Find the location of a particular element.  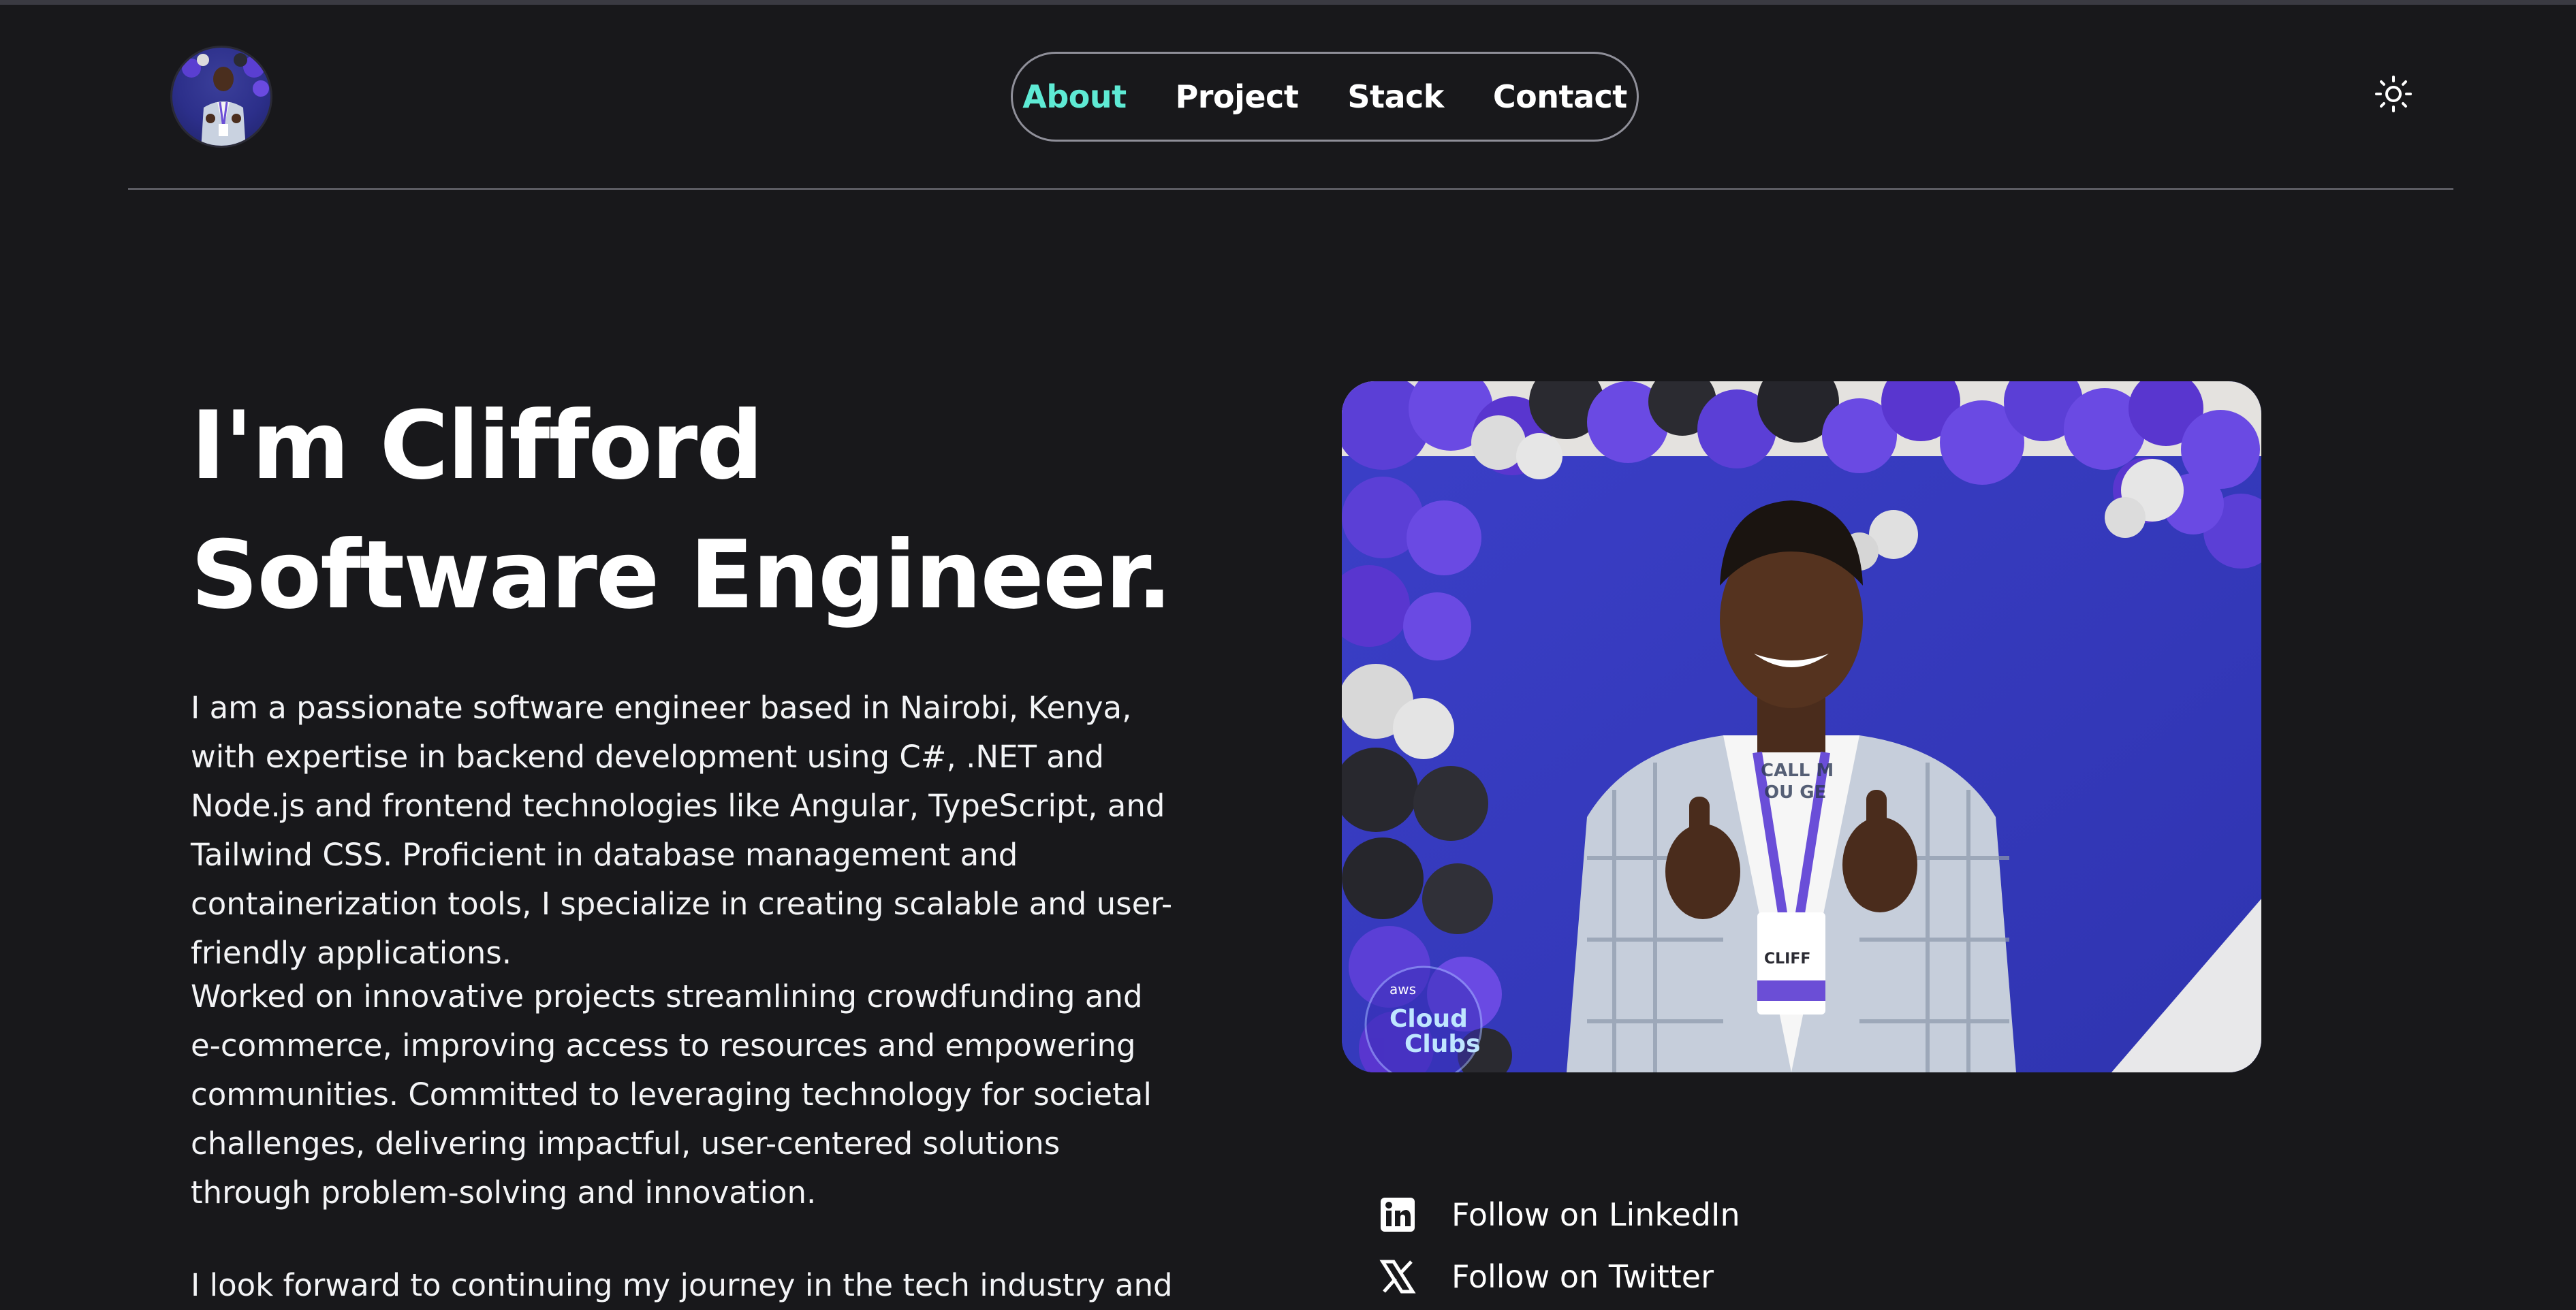

site-header: About Project Stack Contact is located at coordinates (1288, 95).